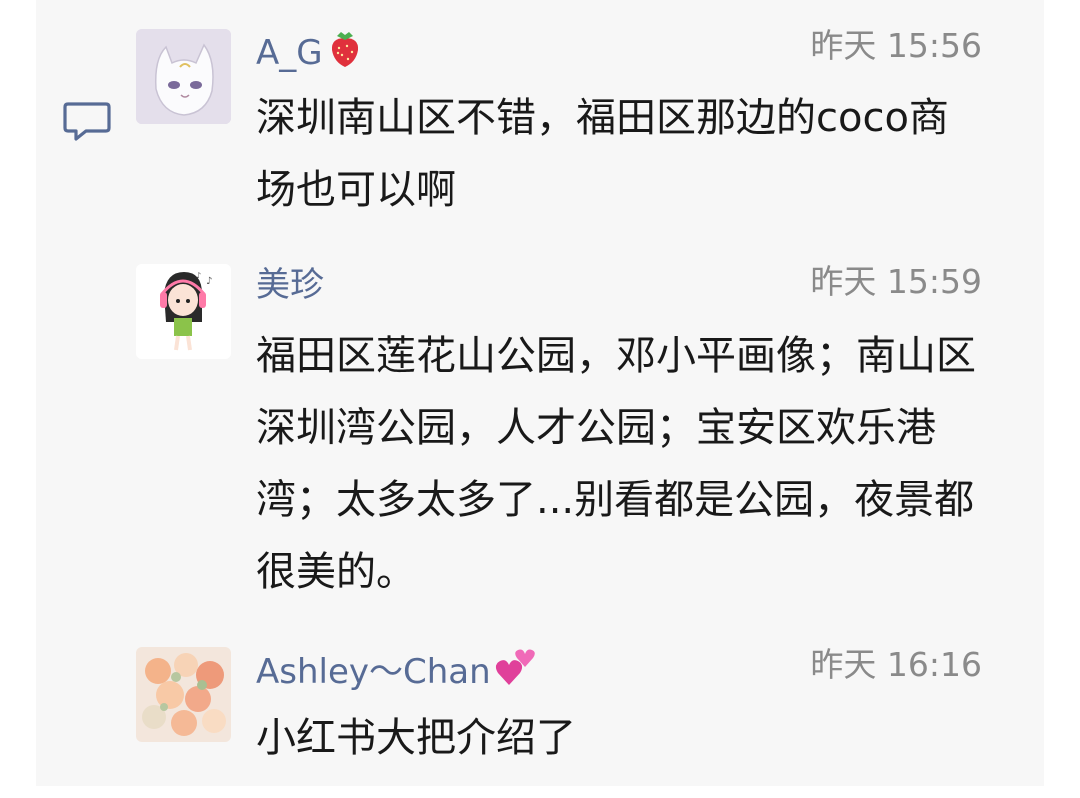 Image resolution: width=1080 pixels, height=798 pixels. What do you see at coordinates (416, 738) in the screenshot?
I see `comment-text: 小红书大把介绍了` at bounding box center [416, 738].